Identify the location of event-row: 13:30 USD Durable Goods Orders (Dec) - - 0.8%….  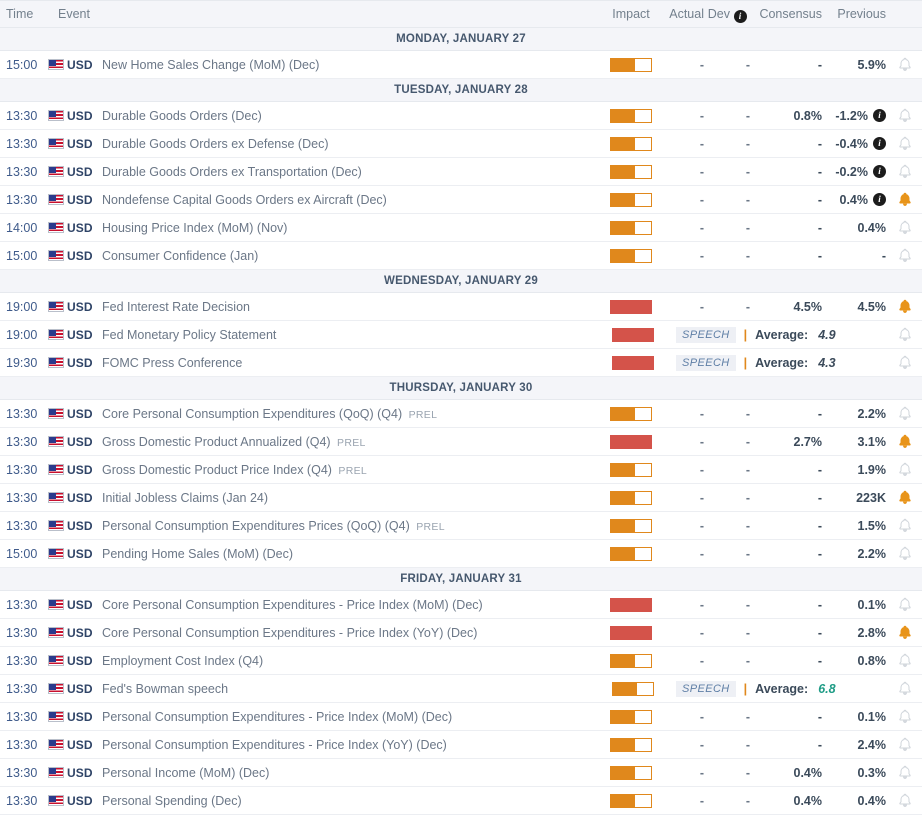
(461, 116).